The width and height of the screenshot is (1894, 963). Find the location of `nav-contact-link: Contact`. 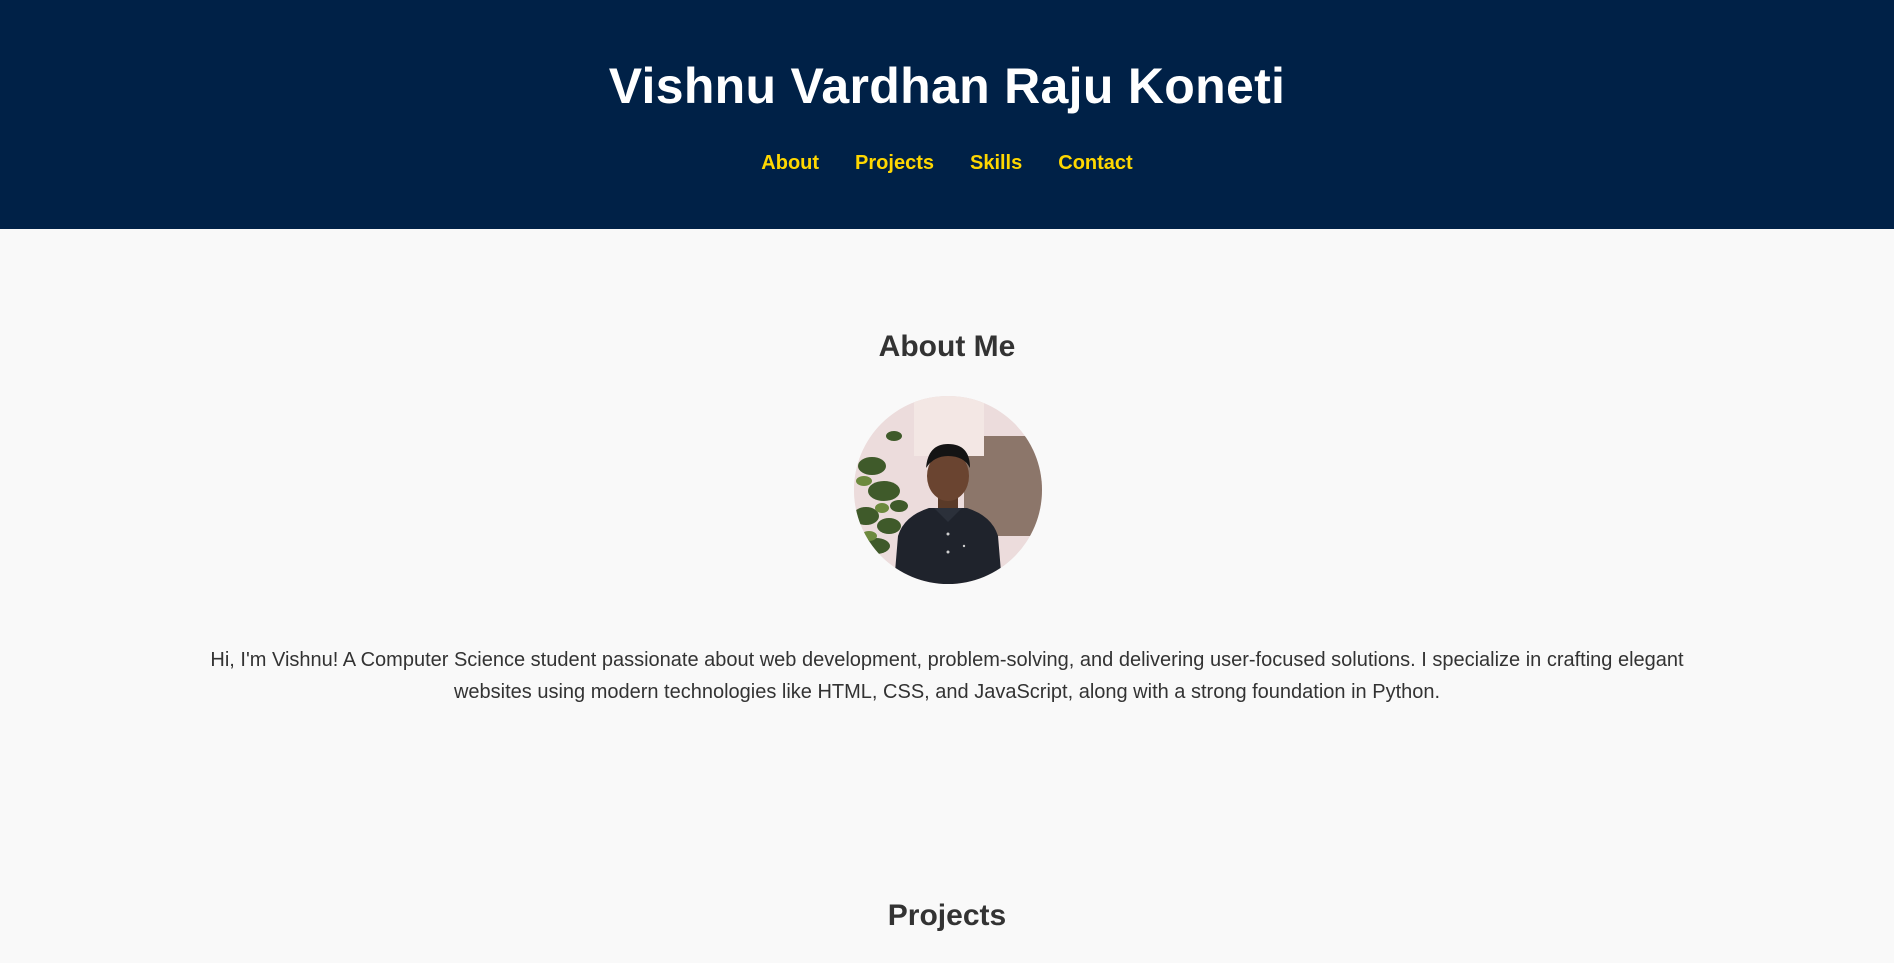

nav-contact-link: Contact is located at coordinates (1095, 163).